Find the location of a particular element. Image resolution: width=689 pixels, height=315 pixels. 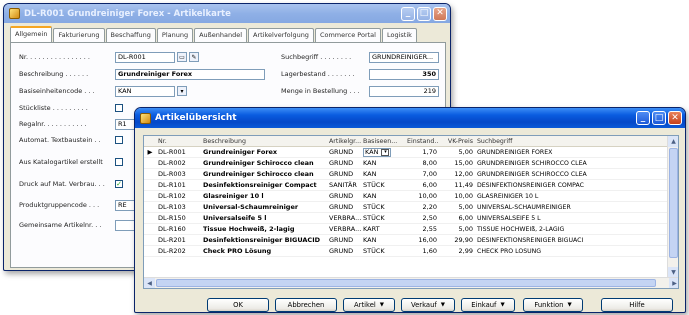

column-header-beschreibung: Beschreibung is located at coordinates (264, 141).